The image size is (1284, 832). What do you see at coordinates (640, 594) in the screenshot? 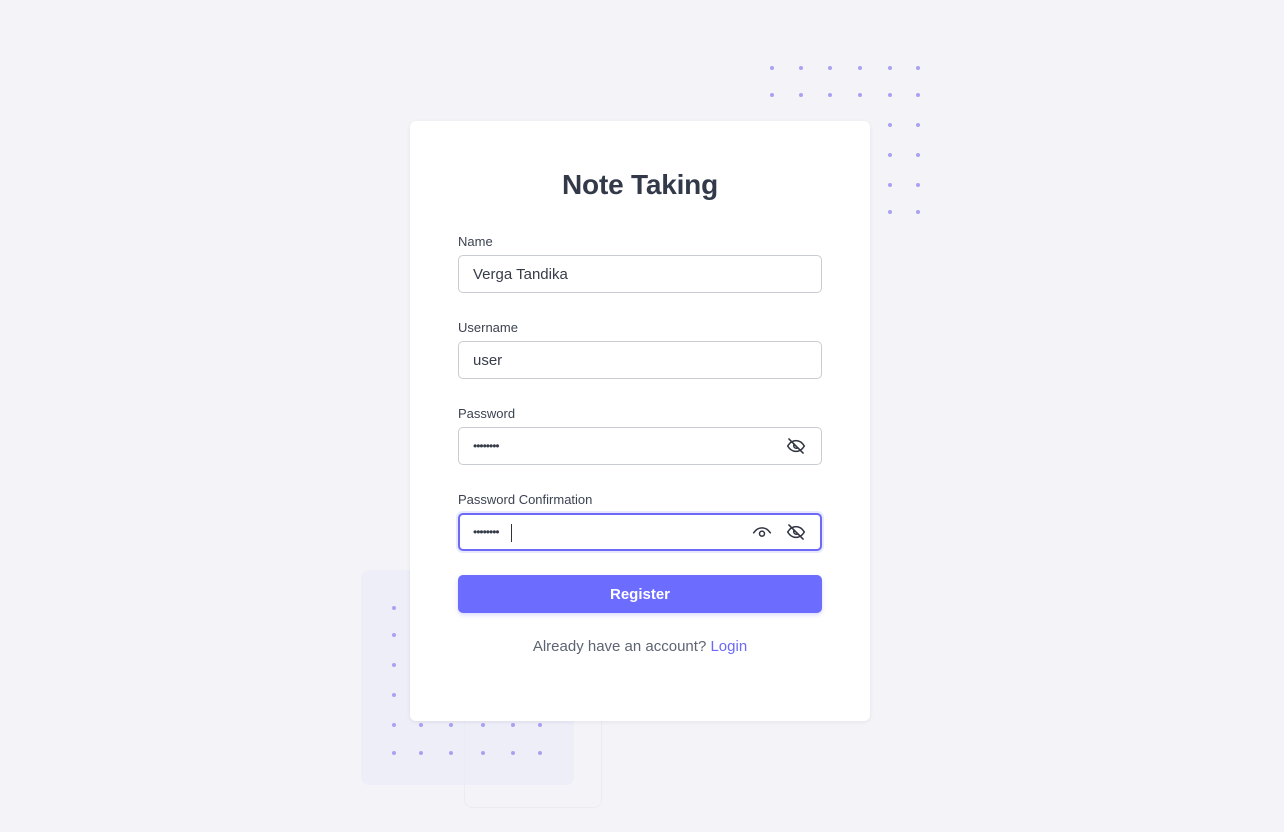
I see `register-button: Register` at bounding box center [640, 594].